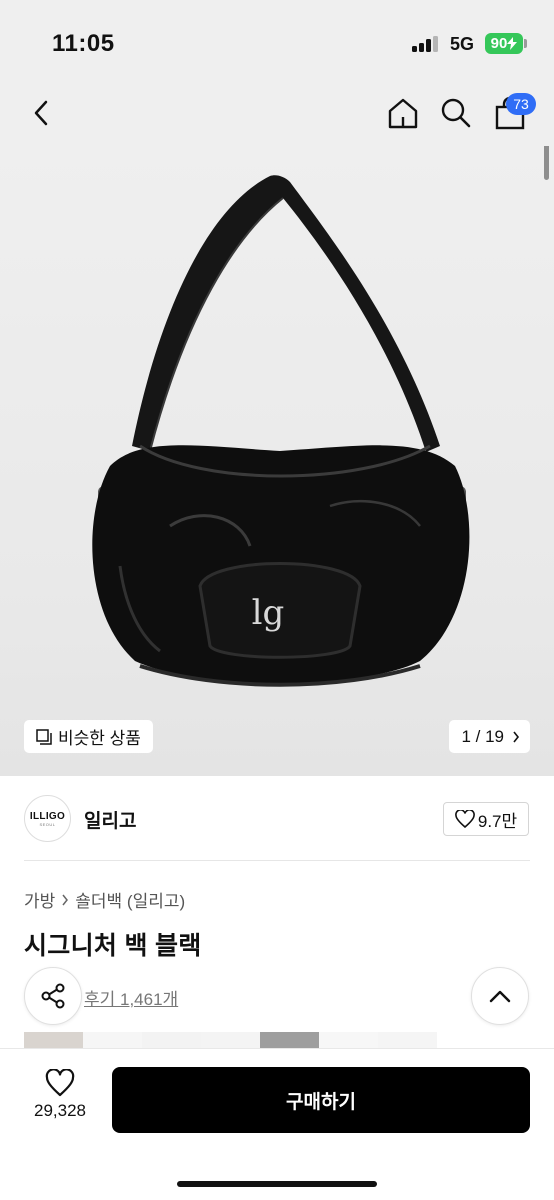 Image resolution: width=554 pixels, height=1200 pixels. I want to click on svg-text: lg, so click(268, 613).